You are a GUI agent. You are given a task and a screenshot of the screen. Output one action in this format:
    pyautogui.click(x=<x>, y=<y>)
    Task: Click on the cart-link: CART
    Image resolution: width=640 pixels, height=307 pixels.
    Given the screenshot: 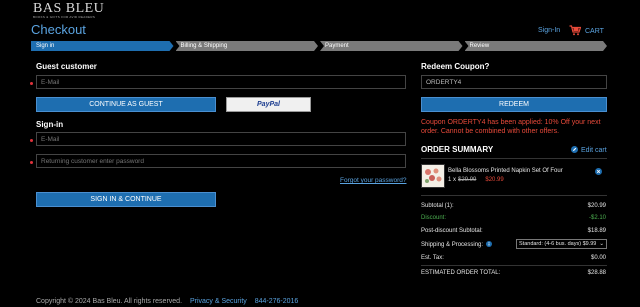 What is the action you would take?
    pyautogui.click(x=586, y=31)
    